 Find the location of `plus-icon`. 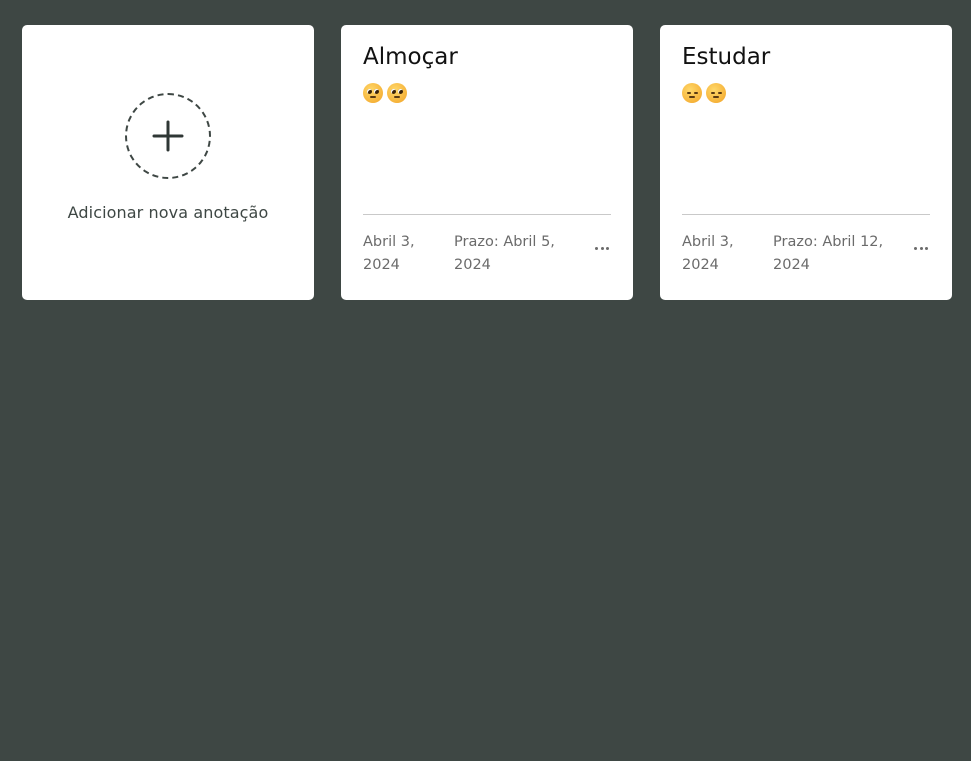

plus-icon is located at coordinates (168, 136).